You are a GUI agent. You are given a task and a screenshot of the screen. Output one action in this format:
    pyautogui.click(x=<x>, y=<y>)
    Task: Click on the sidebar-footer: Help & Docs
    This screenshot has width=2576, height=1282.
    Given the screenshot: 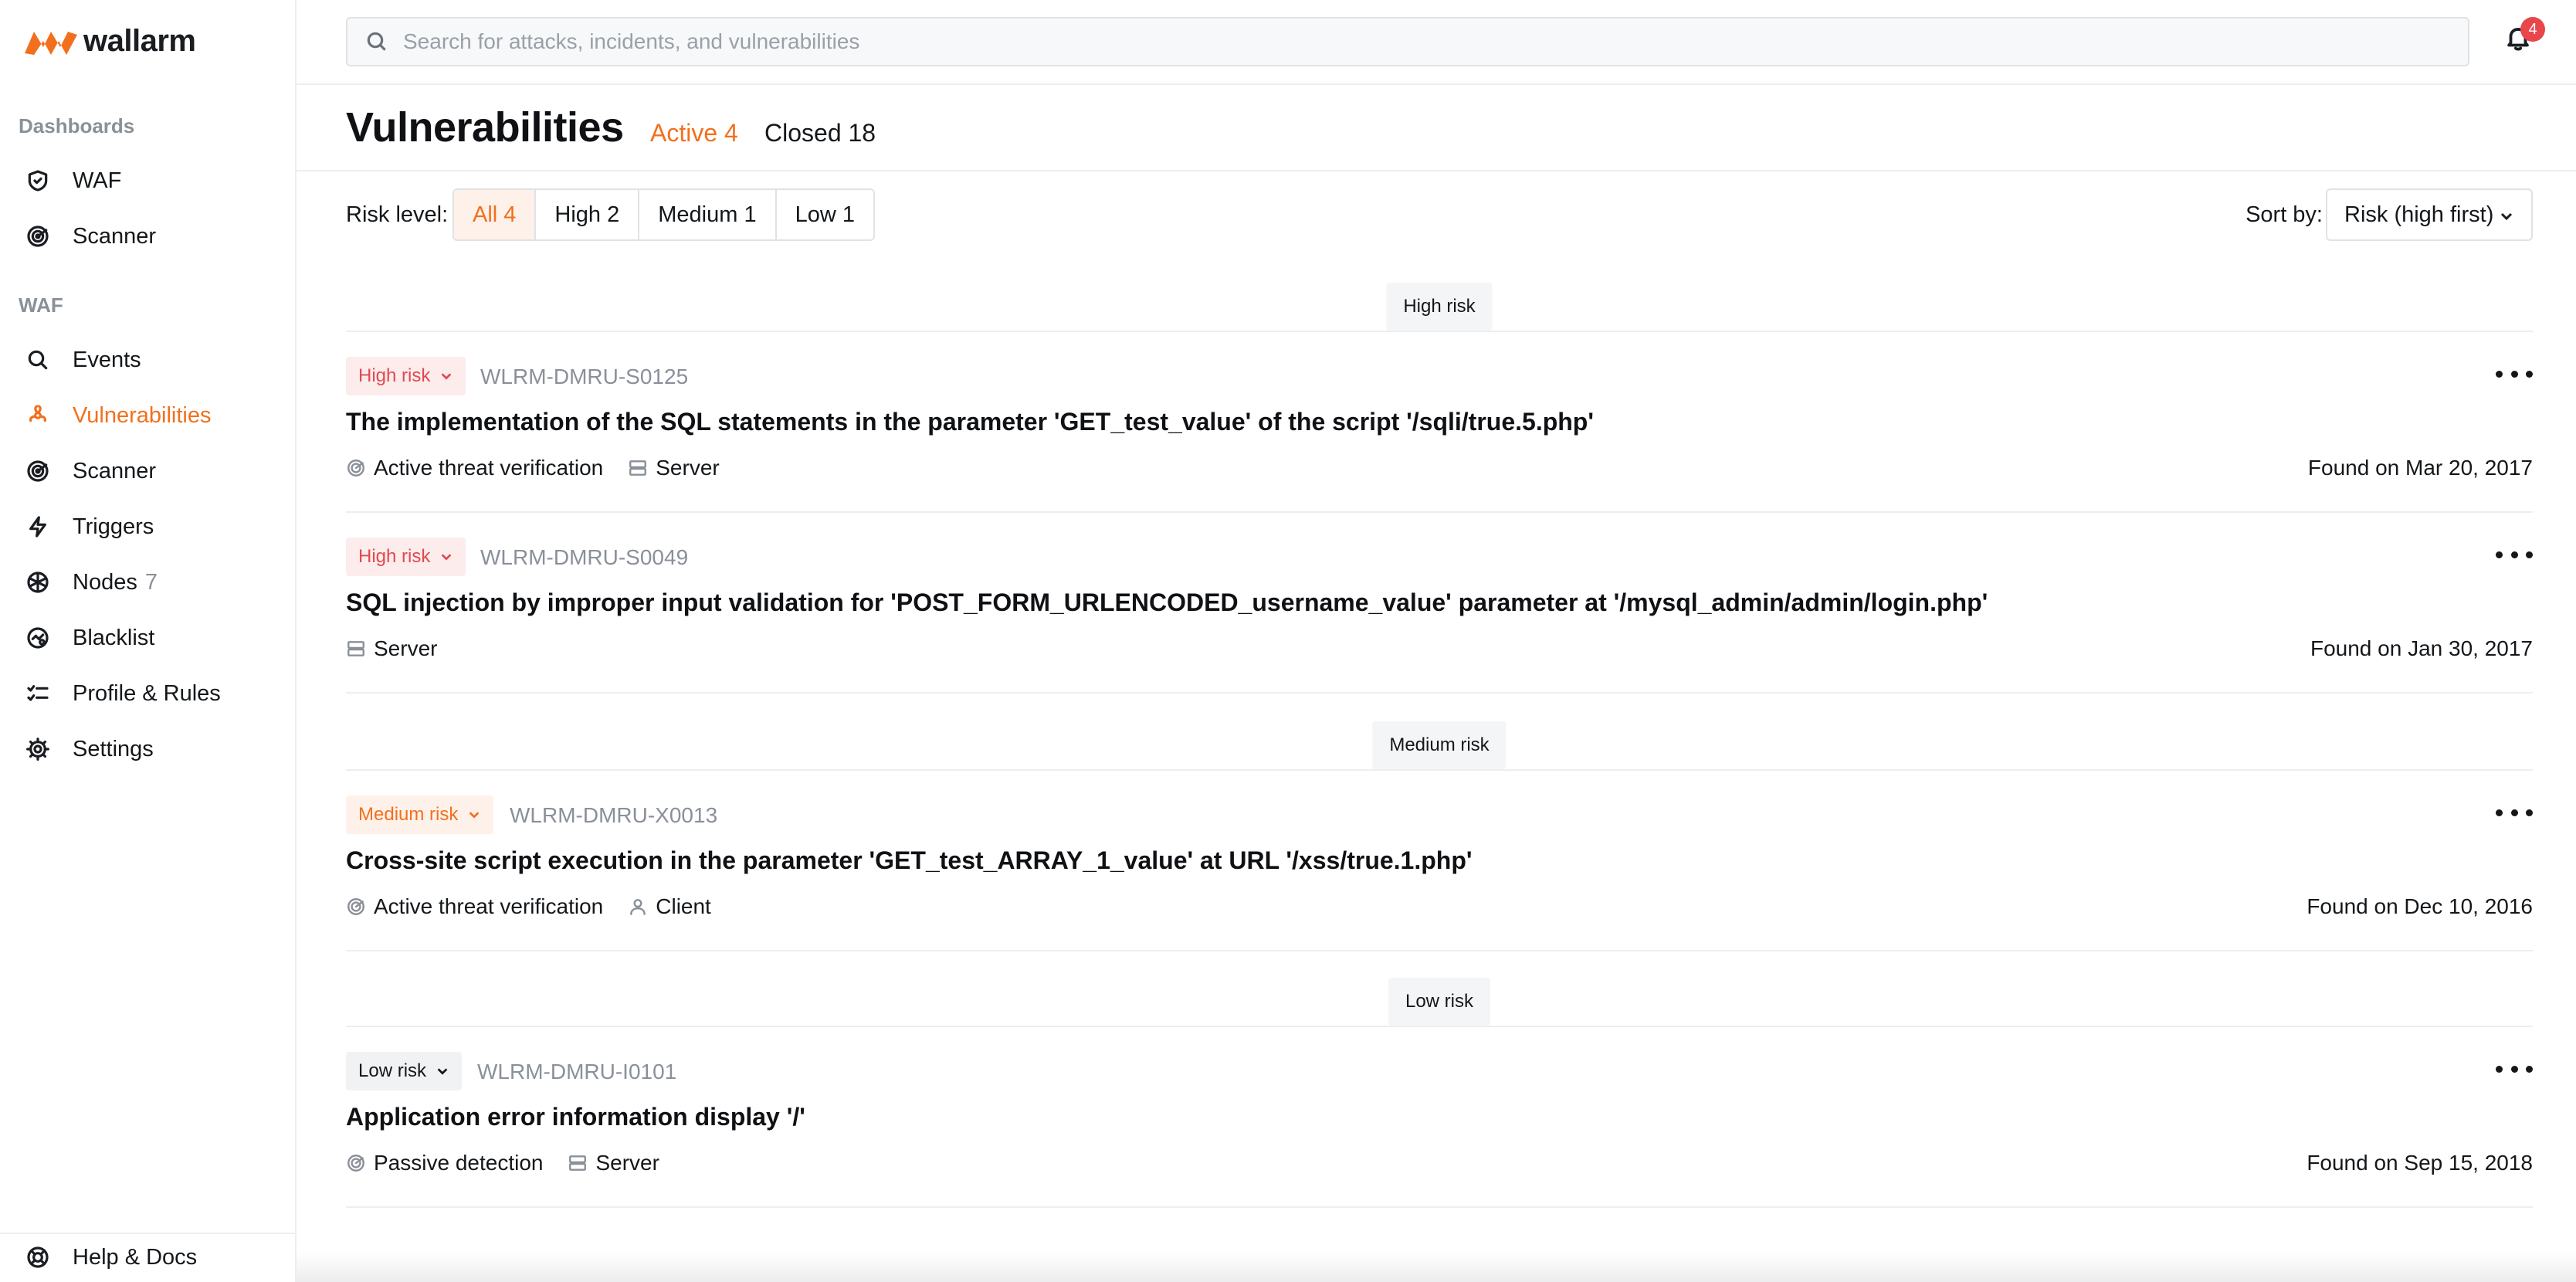 What is the action you would take?
    pyautogui.click(x=147, y=1257)
    